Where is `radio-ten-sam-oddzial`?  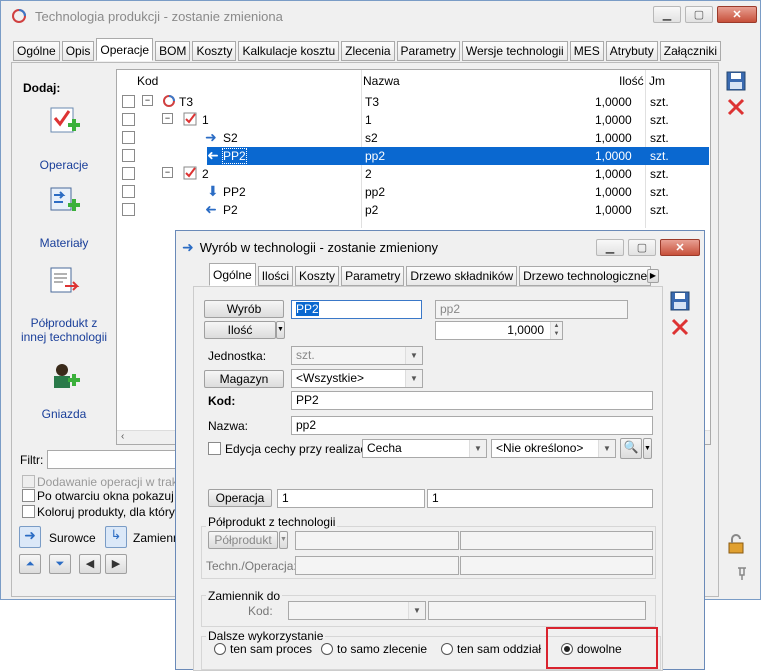 radio-ten-sam-oddzial is located at coordinates (447, 649).